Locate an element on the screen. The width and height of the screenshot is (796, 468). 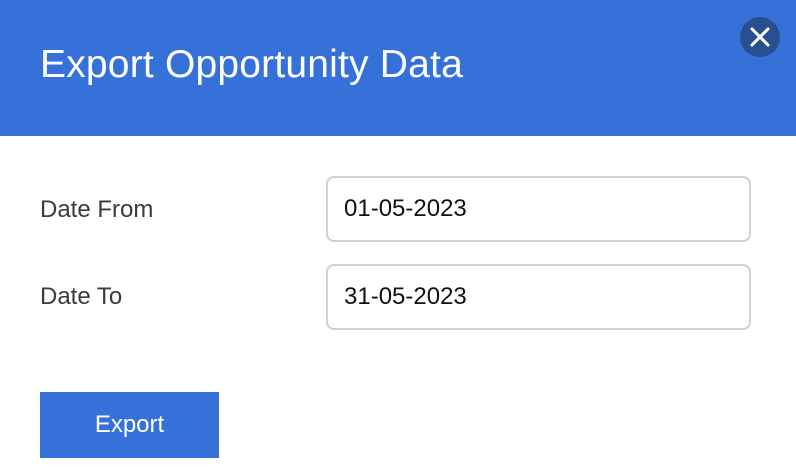
close-button is located at coordinates (760, 37).